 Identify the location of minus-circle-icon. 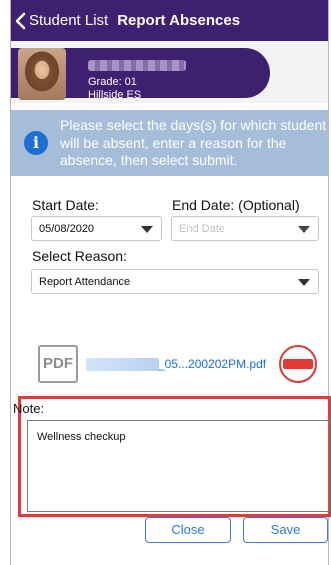
(298, 364).